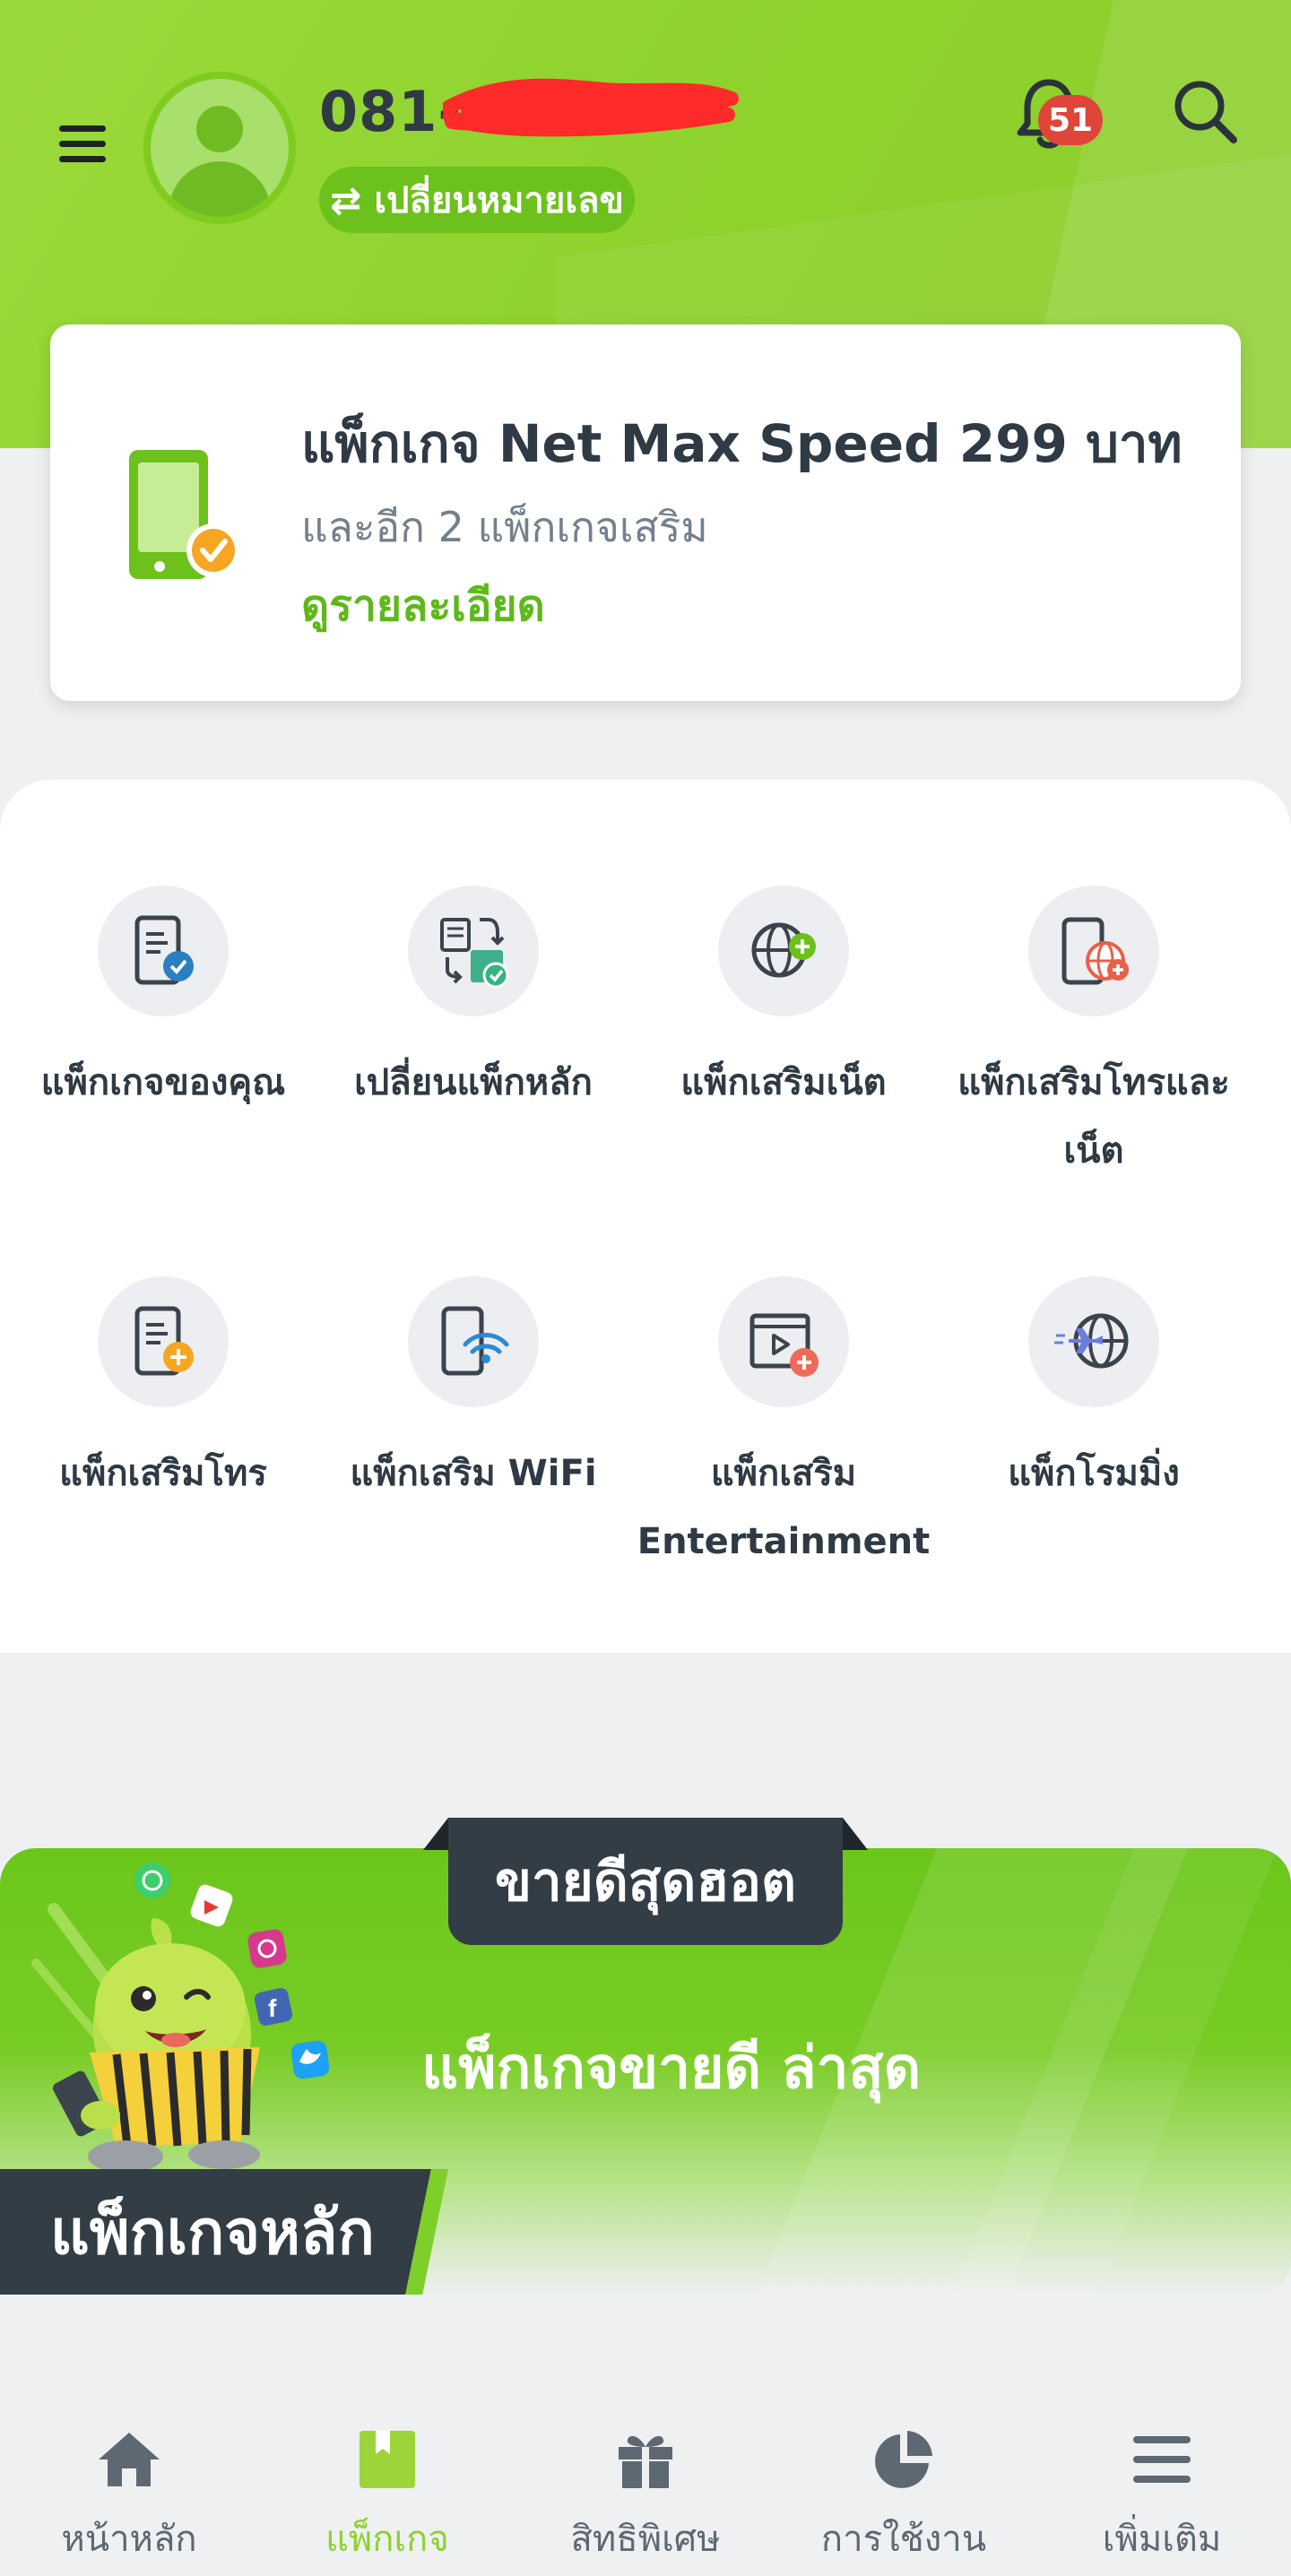  What do you see at coordinates (904, 2539) in the screenshot?
I see `nav-tab-label: การใช้งาน` at bounding box center [904, 2539].